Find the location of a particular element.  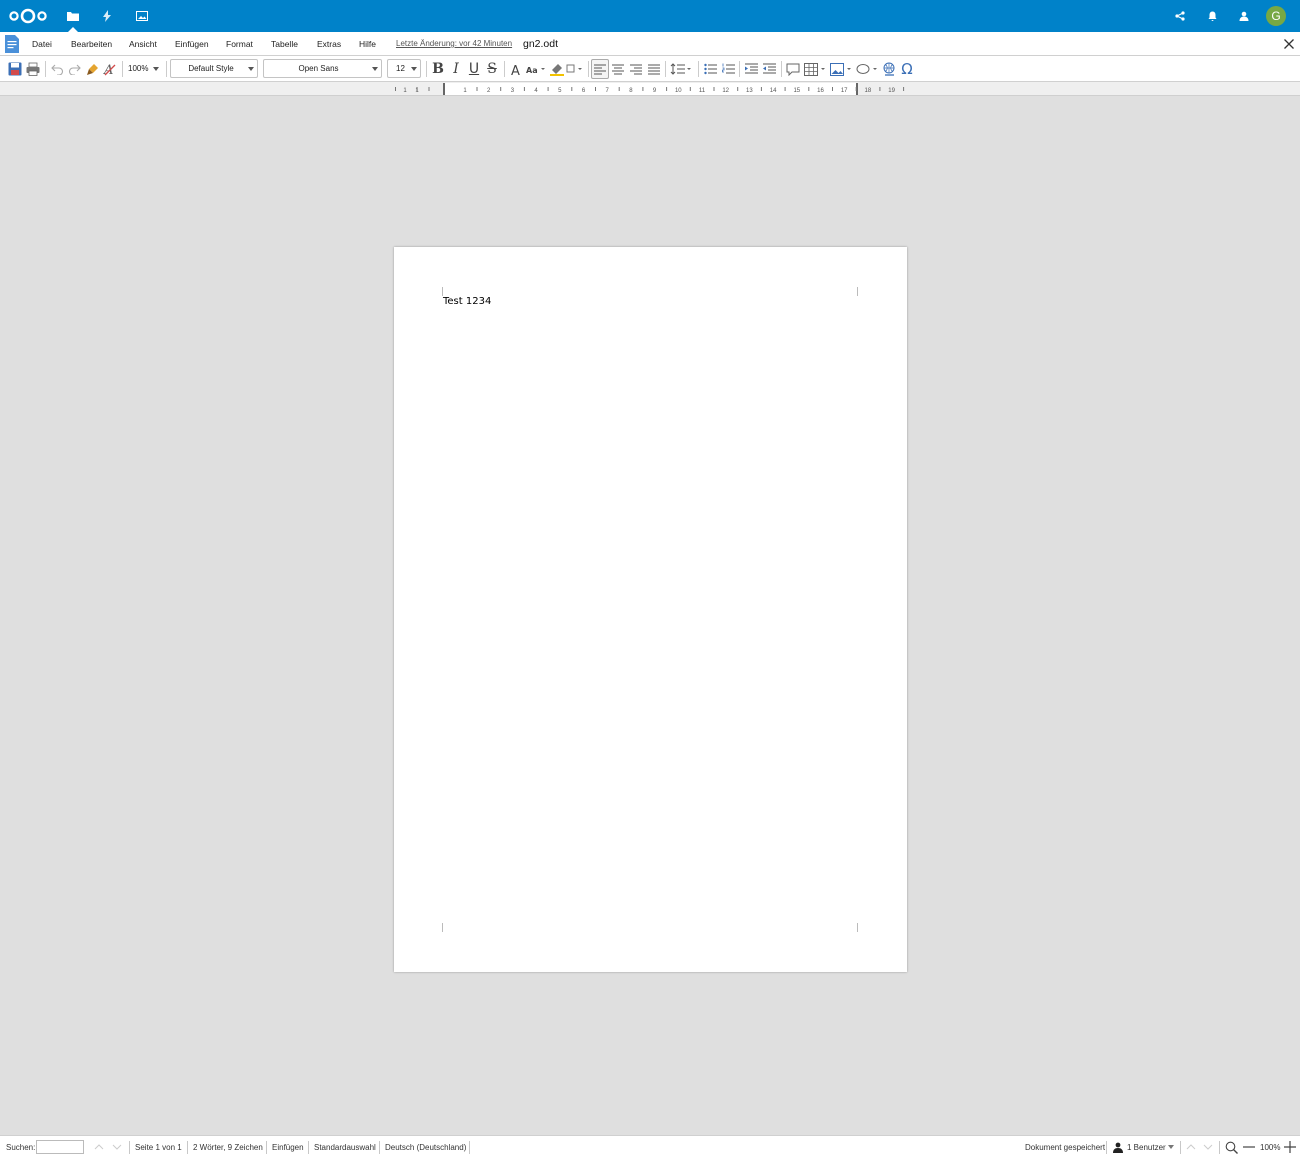

save-icon is located at coordinates (15, 69).